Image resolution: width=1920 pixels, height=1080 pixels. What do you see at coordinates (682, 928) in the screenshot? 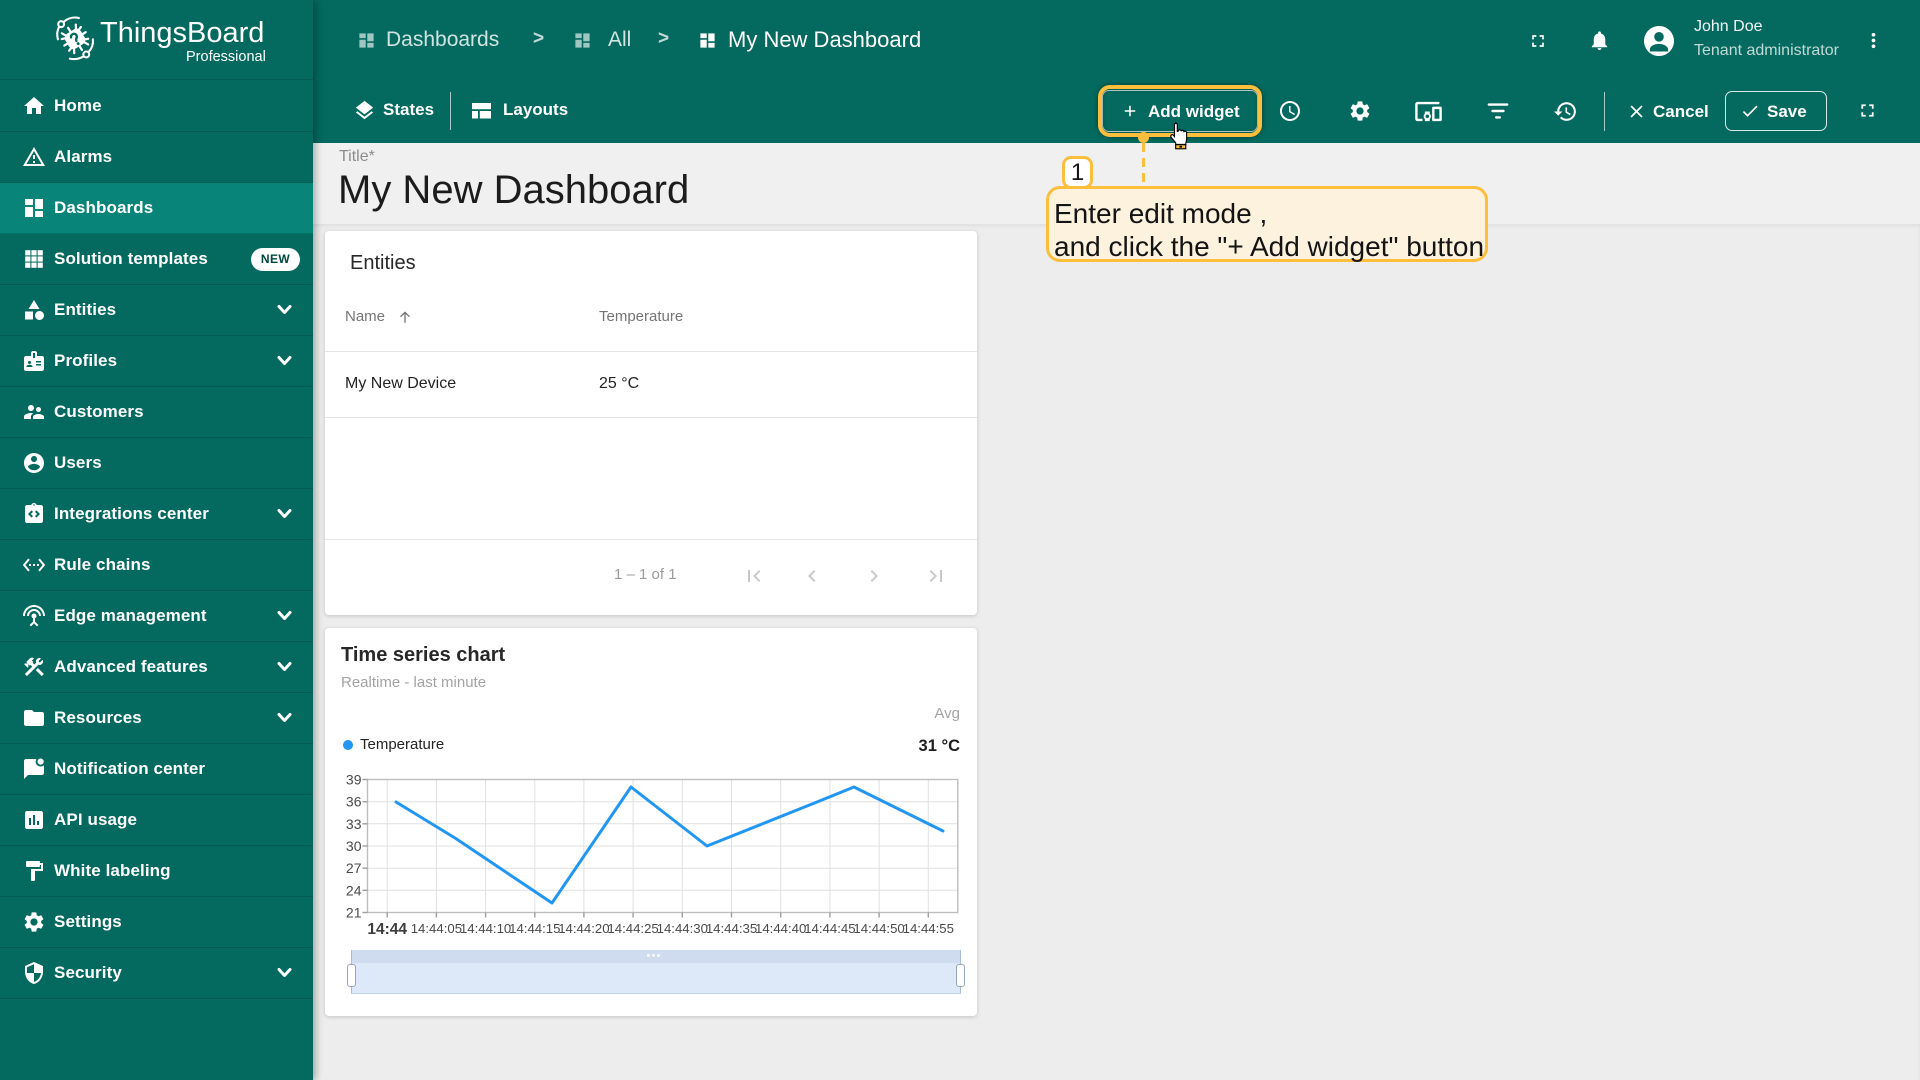
I see `svg-text: 14:44:30` at bounding box center [682, 928].